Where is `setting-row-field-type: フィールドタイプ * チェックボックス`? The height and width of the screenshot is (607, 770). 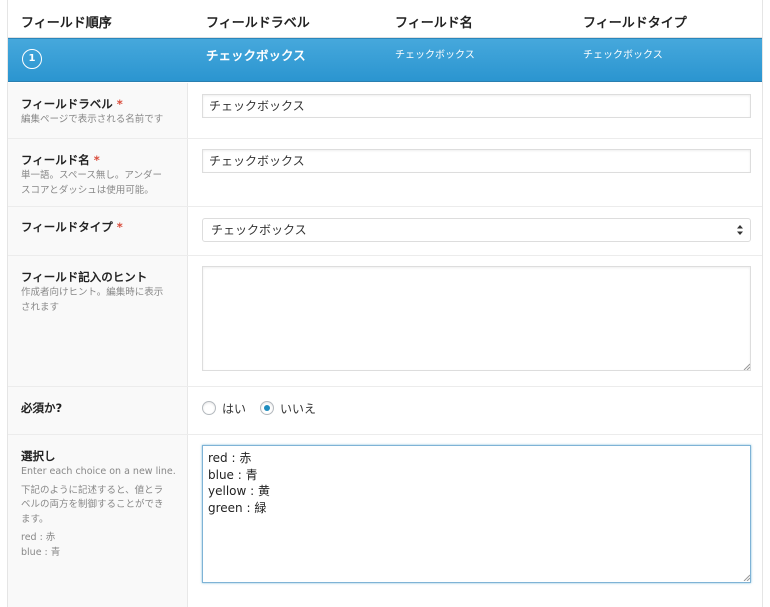 setting-row-field-type: フィールドタイプ * チェックボックス is located at coordinates (385, 231).